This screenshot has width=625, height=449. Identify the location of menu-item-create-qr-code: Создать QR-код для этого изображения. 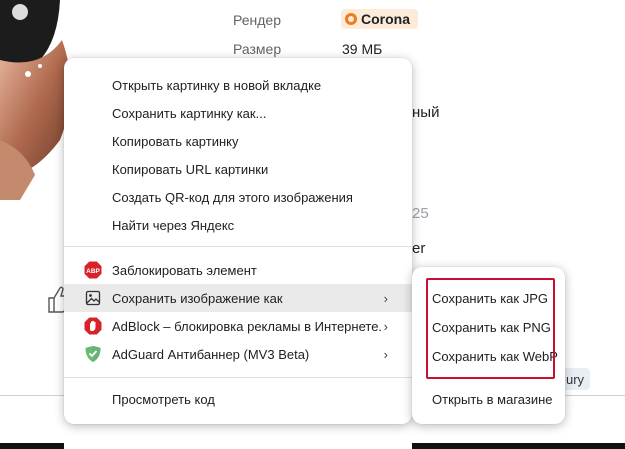
(238, 197).